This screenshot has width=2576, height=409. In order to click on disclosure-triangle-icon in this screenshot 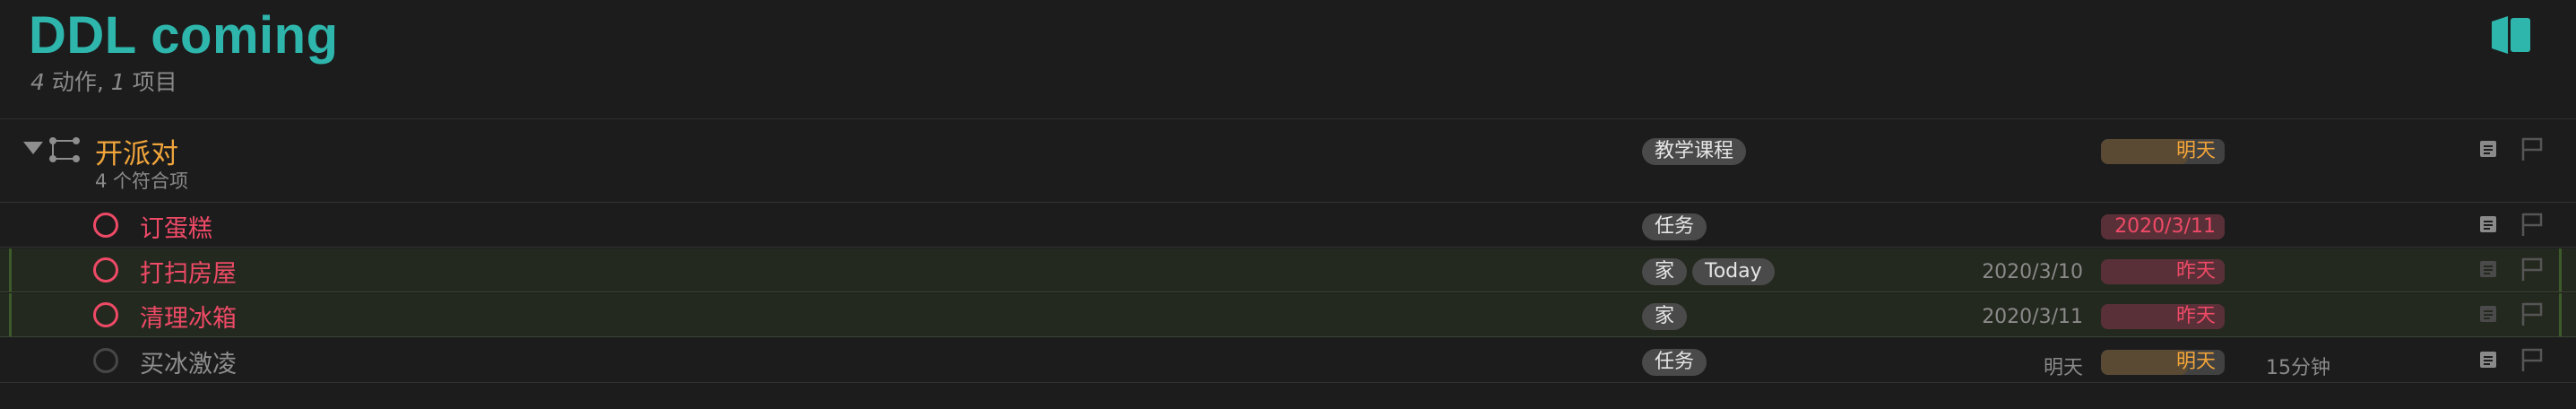, I will do `click(33, 148)`.